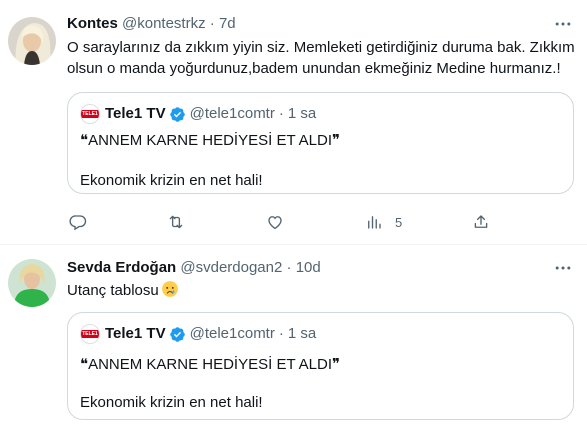 This screenshot has height=427, width=587. Describe the element at coordinates (308, 267) in the screenshot. I see `timestamp: 10d` at that location.